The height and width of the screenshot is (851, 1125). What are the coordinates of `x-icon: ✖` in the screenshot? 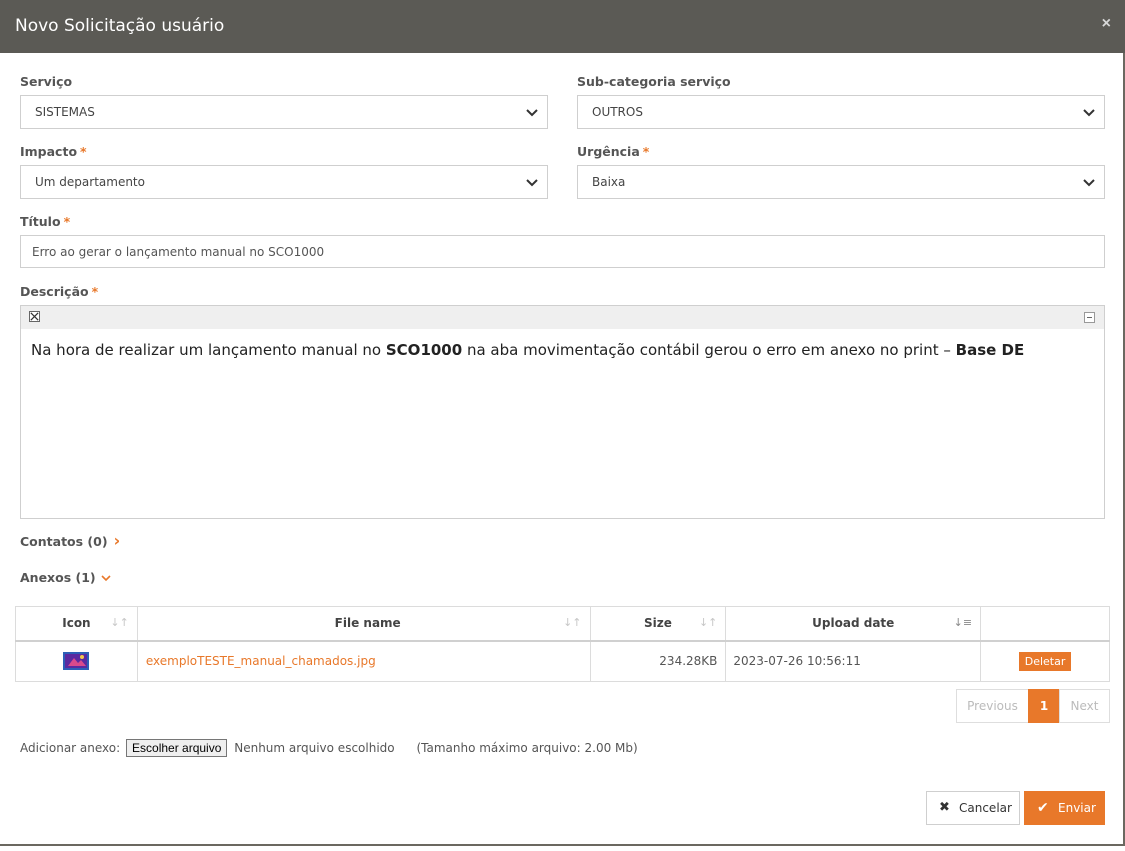 It's located at (944, 807).